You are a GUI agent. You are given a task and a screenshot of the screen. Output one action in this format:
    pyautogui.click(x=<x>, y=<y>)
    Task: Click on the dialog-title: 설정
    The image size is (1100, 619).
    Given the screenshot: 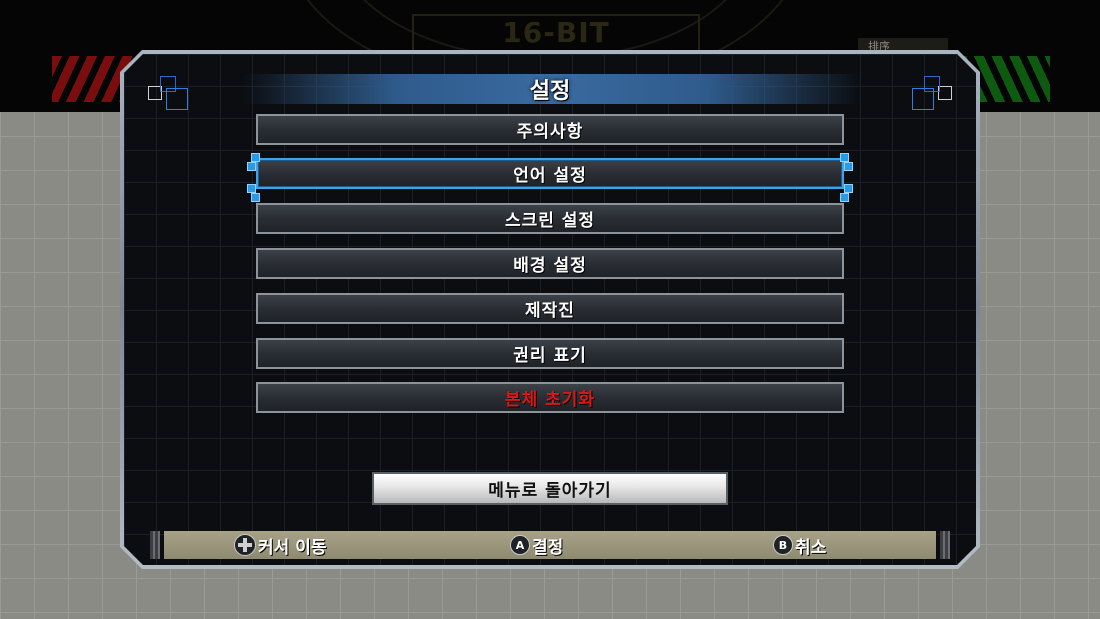 What is the action you would take?
    pyautogui.click(x=550, y=91)
    